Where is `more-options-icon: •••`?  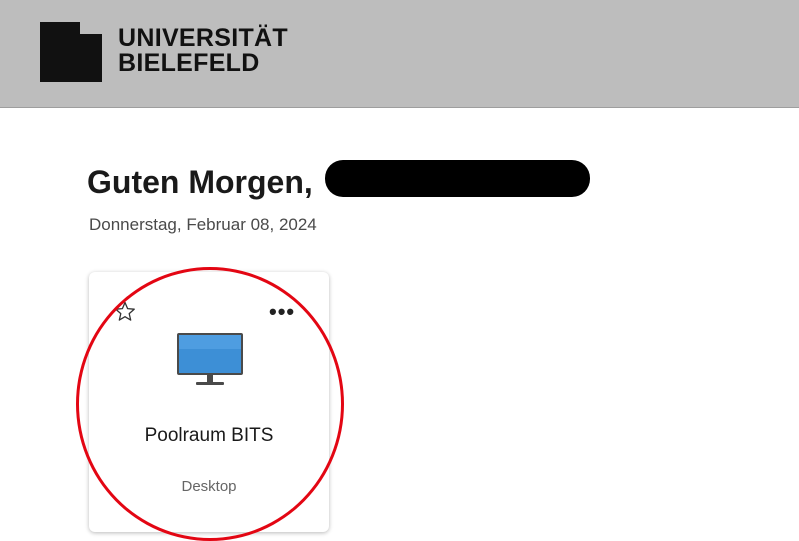 more-options-icon: ••• is located at coordinates (290, 312).